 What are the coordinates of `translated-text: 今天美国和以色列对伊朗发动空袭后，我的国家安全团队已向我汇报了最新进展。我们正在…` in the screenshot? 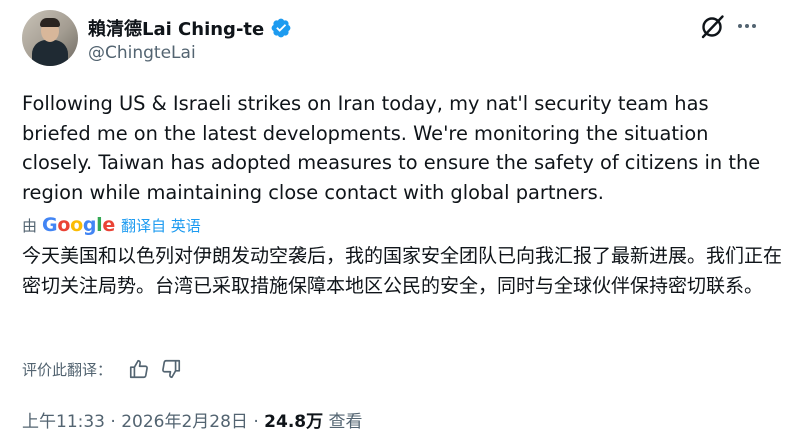 It's located at (402, 271).